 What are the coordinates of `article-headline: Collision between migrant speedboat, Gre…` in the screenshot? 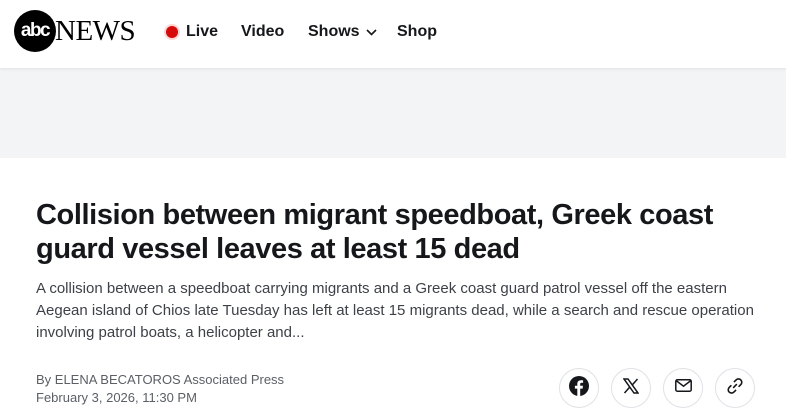 It's located at (374, 232).